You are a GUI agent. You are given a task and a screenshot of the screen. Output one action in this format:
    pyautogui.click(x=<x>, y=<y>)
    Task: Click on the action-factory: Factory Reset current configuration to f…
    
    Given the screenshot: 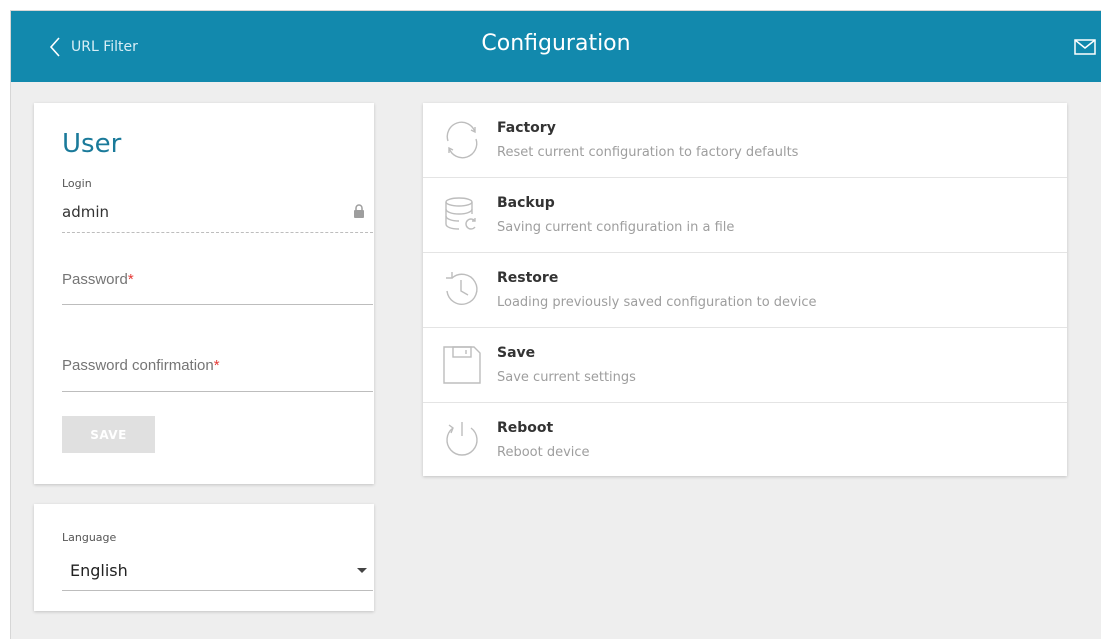 What is the action you would take?
    pyautogui.click(x=745, y=140)
    